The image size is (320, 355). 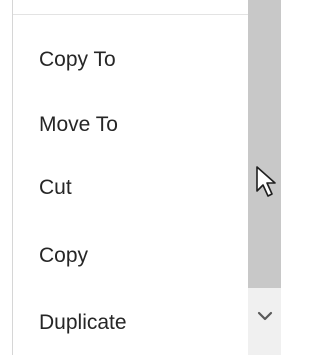 I want to click on scrollbar-thumb, so click(x=264, y=144).